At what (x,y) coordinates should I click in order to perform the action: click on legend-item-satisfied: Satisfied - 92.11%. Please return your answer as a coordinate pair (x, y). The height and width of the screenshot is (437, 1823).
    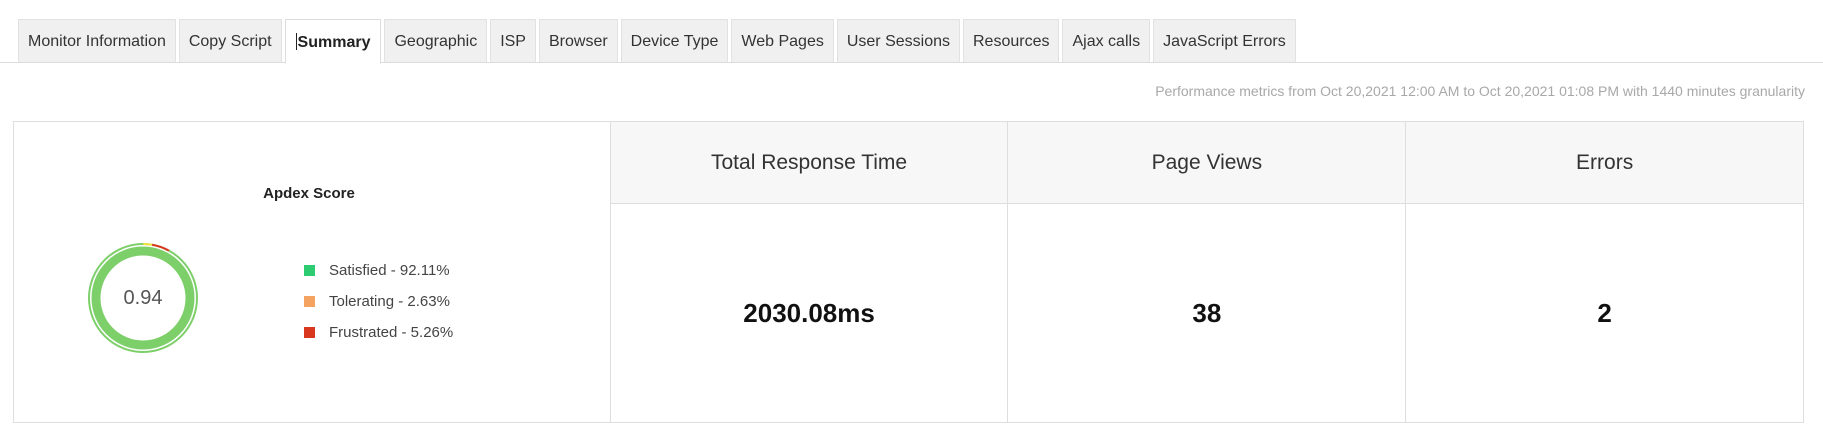
    Looking at the image, I should click on (378, 270).